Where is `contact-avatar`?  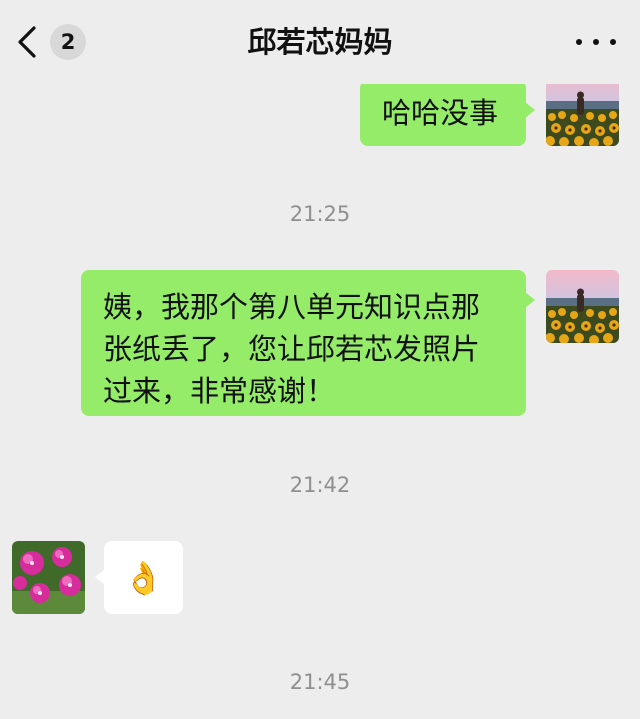 contact-avatar is located at coordinates (48, 577).